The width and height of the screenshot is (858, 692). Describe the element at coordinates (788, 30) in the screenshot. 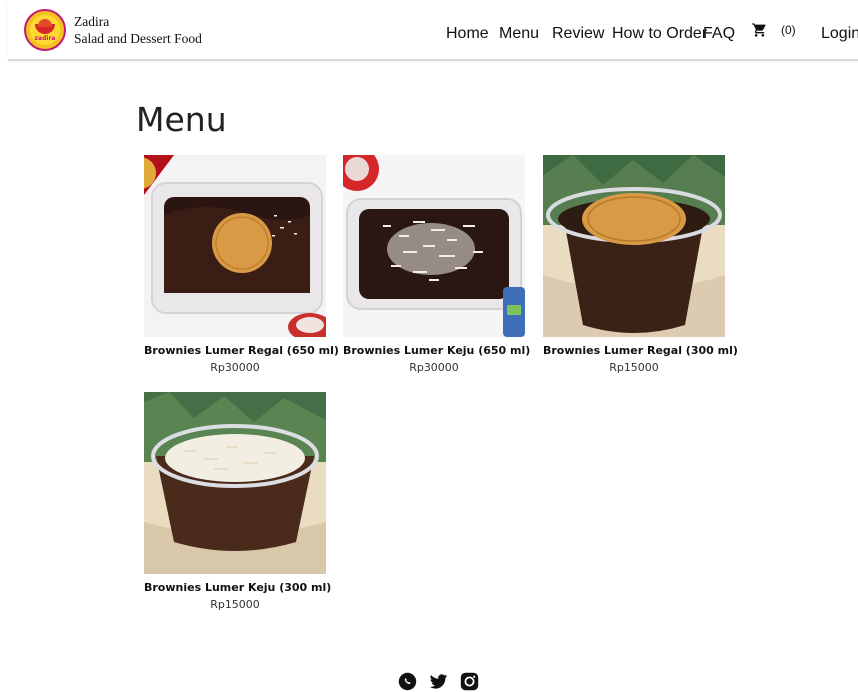

I see `cart-count: (0)` at that location.